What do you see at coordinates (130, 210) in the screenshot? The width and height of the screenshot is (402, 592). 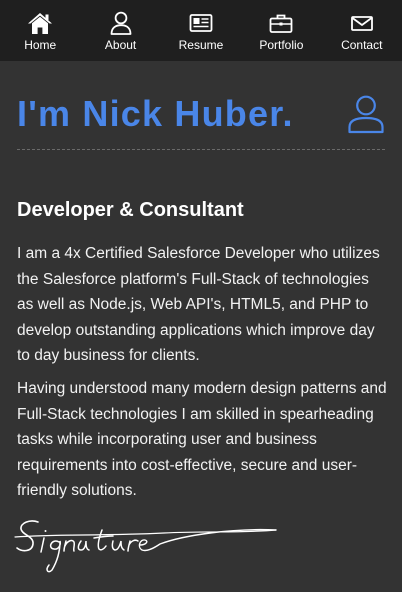 I see `about-subtitle: Developer & Consultant` at bounding box center [130, 210].